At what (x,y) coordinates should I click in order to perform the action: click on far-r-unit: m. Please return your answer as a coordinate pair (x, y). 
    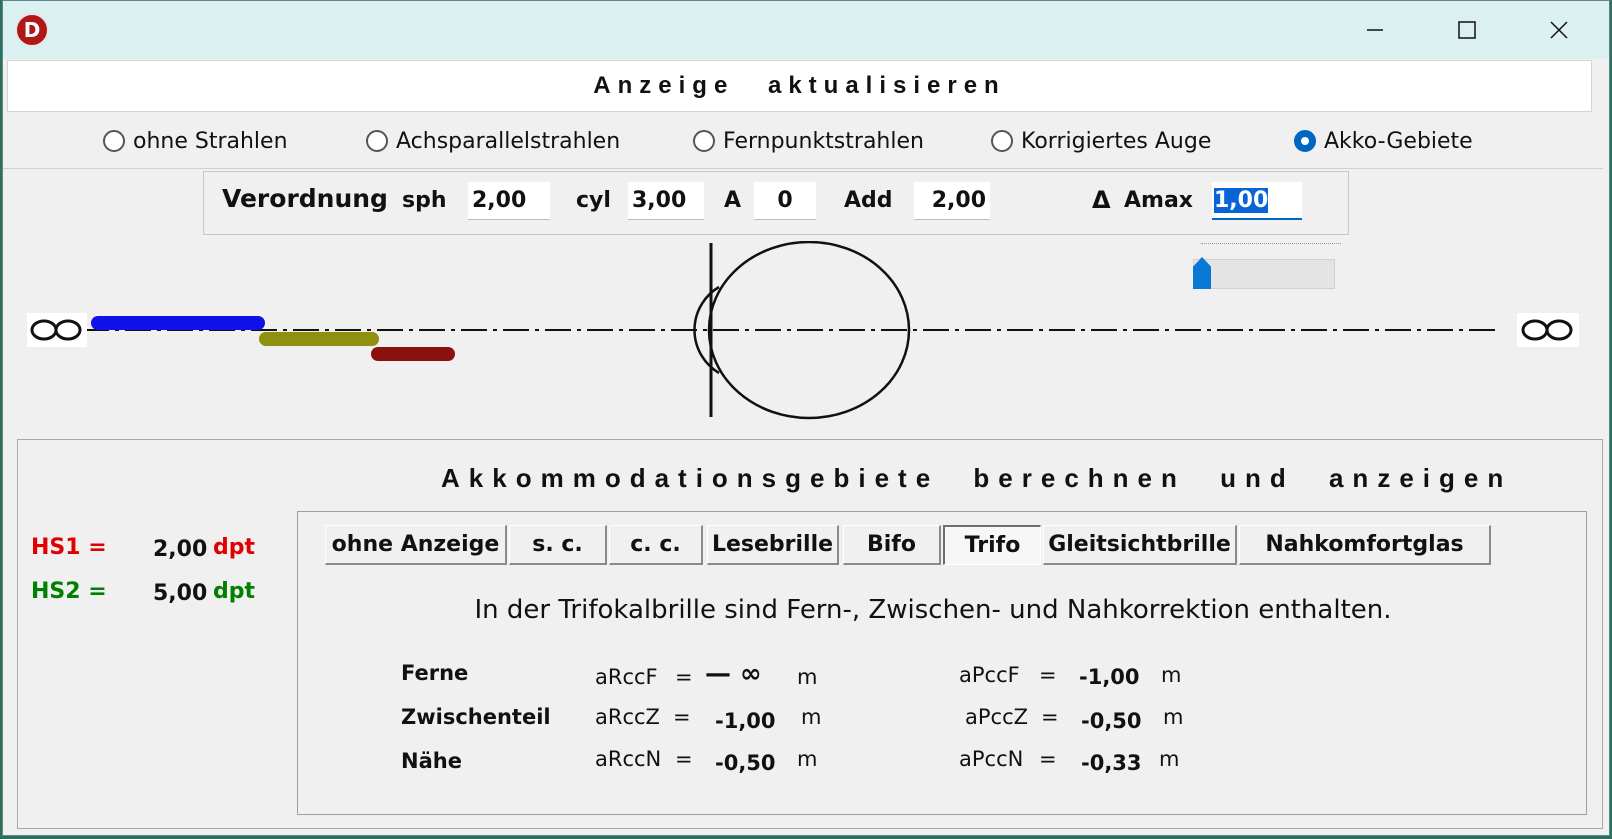
    Looking at the image, I should click on (807, 677).